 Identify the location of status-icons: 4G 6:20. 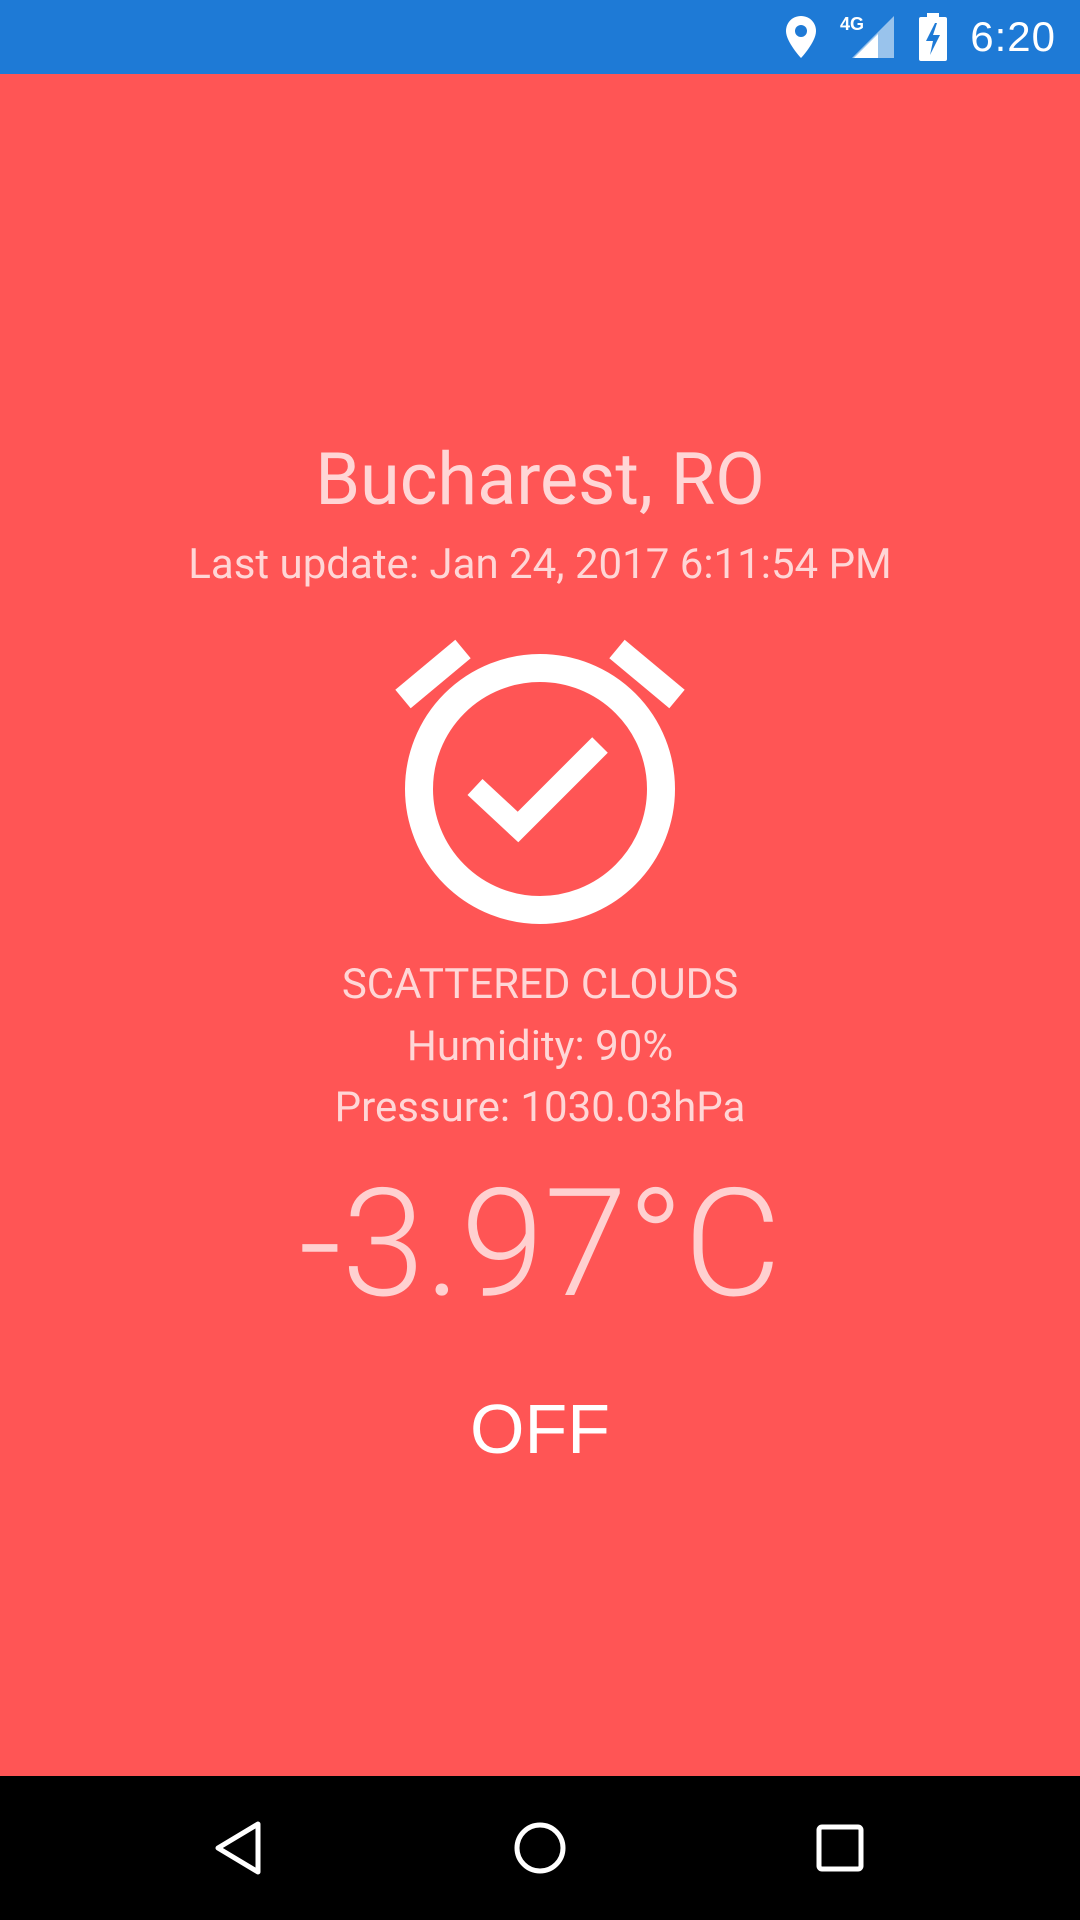
(920, 37).